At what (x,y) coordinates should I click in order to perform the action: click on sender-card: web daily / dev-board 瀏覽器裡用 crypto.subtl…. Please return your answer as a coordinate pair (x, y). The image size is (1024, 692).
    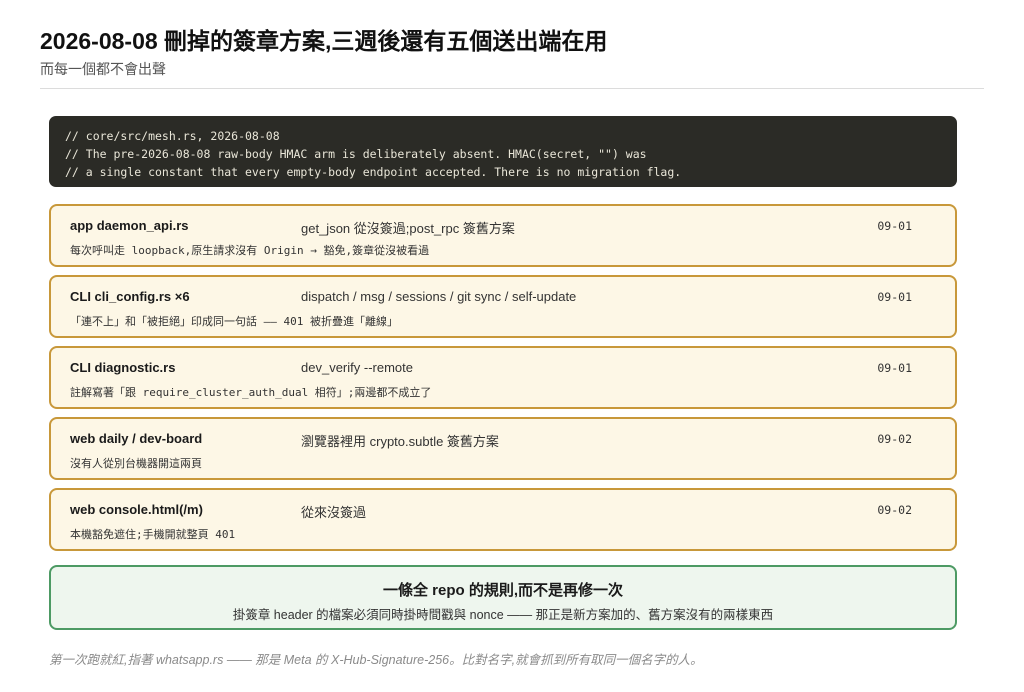
    Looking at the image, I should click on (503, 448).